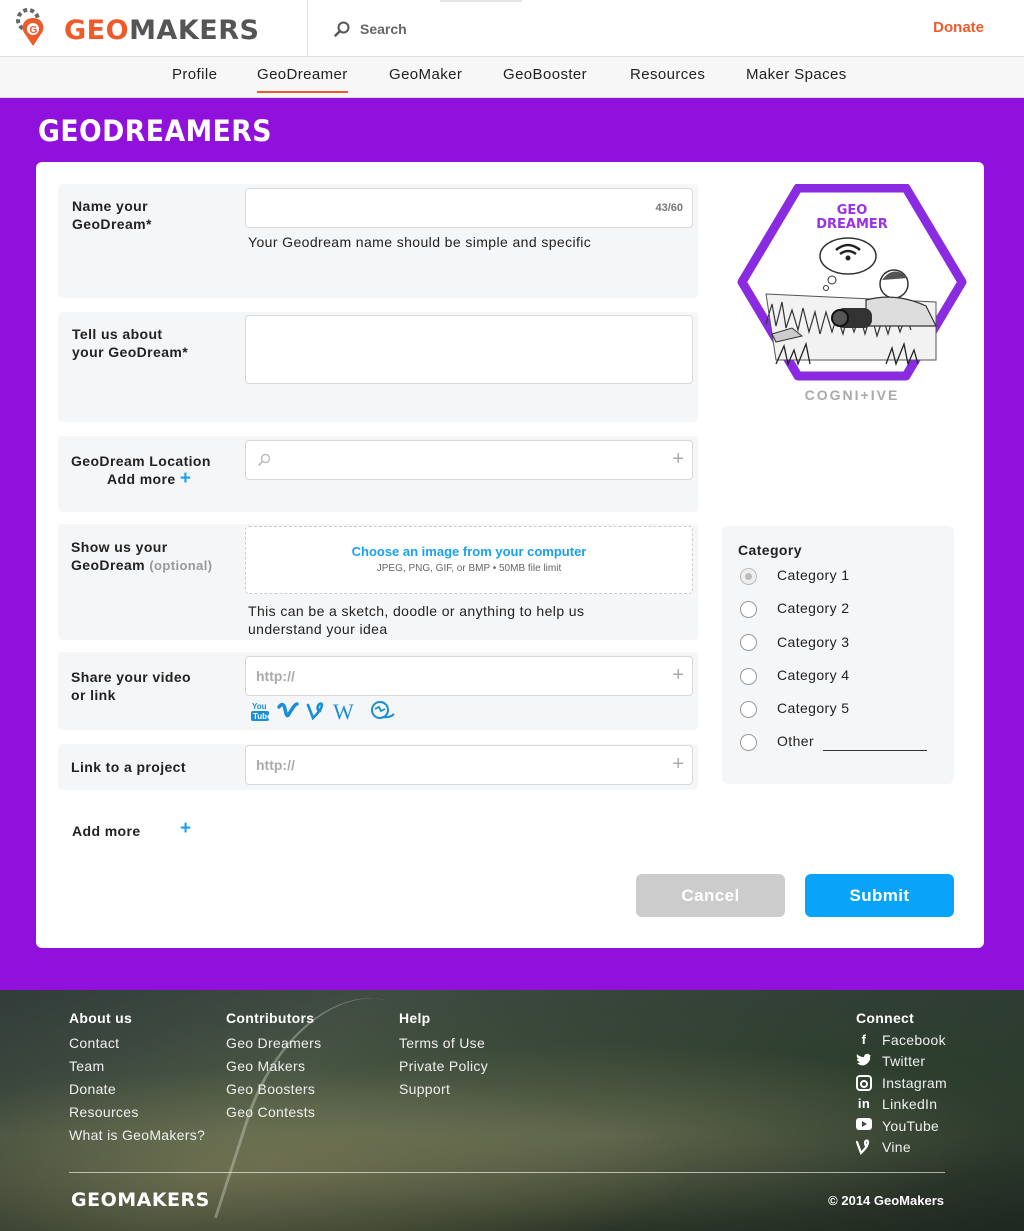 This screenshot has width=1024, height=1231. I want to click on location-input: +, so click(469, 460).